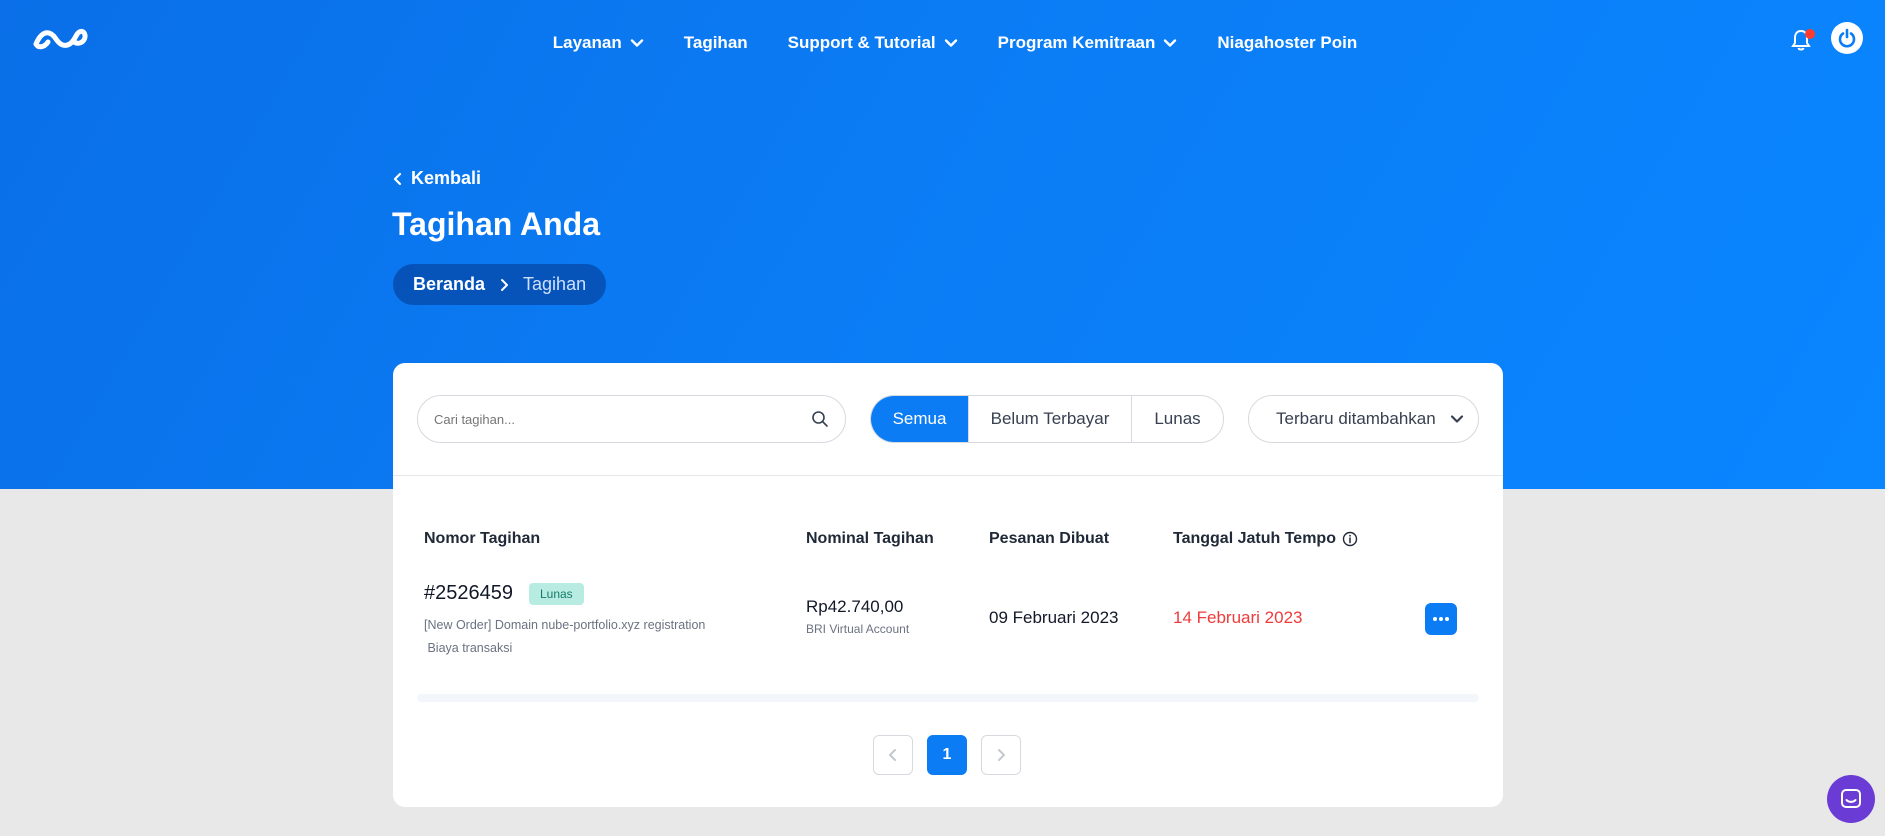  I want to click on breadcrumb: Beranda Tagihan, so click(500, 284).